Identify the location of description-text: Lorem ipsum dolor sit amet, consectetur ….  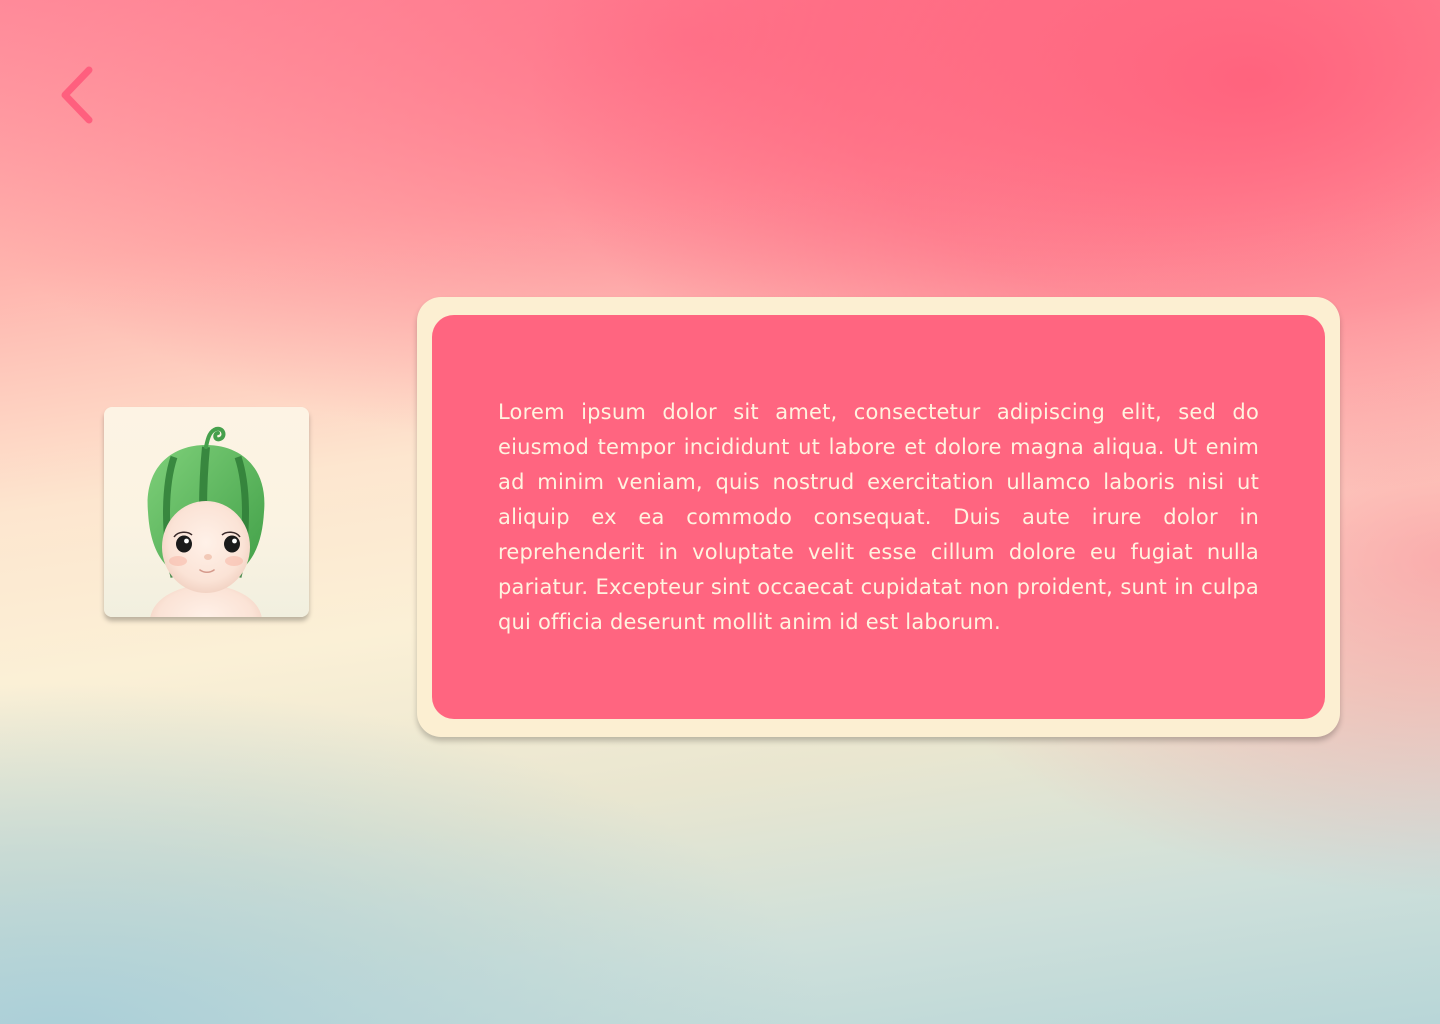
(878, 517).